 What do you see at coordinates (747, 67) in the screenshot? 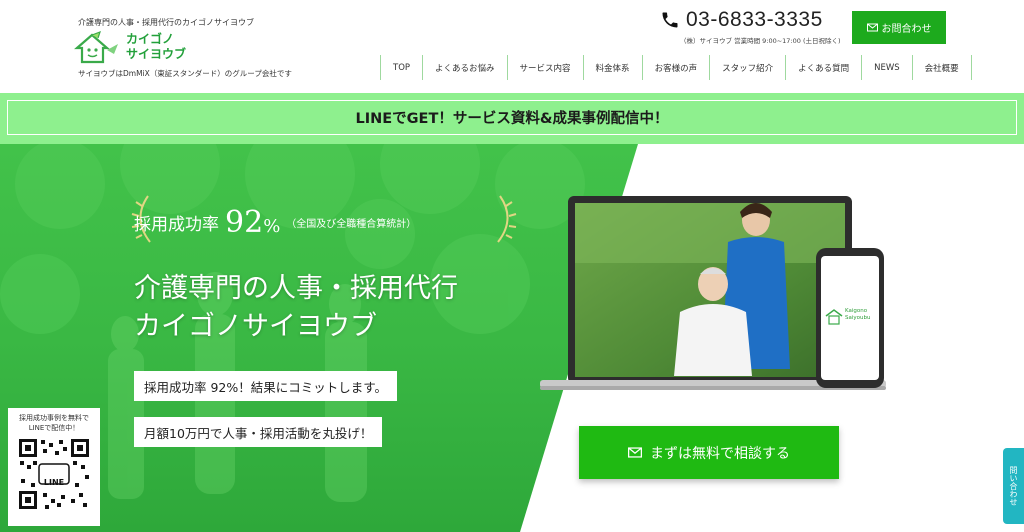
I see `nav-item-staff: スタッフ紹介` at bounding box center [747, 67].